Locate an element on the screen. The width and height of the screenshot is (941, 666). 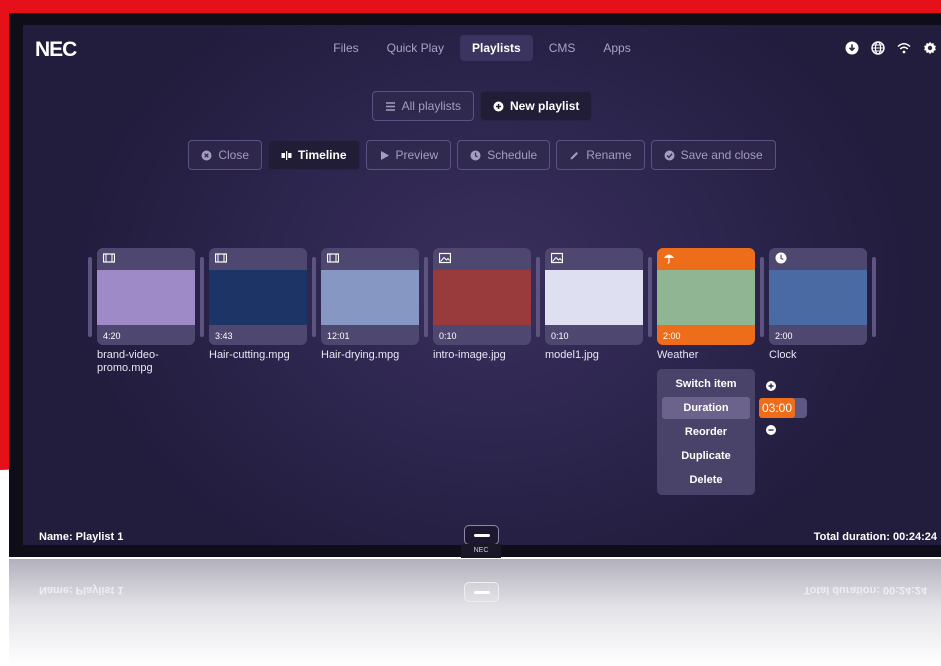
top-nav: Files Quick Play Playlists CMS Apps is located at coordinates (482, 48).